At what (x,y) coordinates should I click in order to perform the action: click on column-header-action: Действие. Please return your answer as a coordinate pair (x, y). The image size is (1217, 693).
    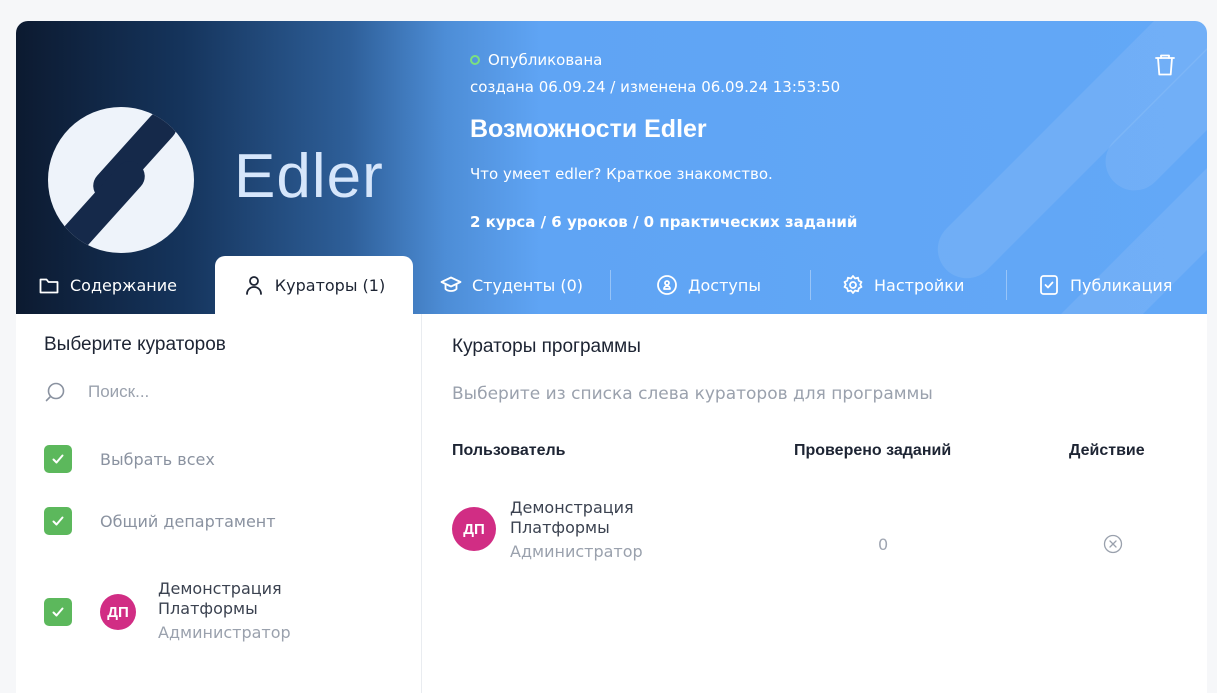
    Looking at the image, I should click on (1107, 450).